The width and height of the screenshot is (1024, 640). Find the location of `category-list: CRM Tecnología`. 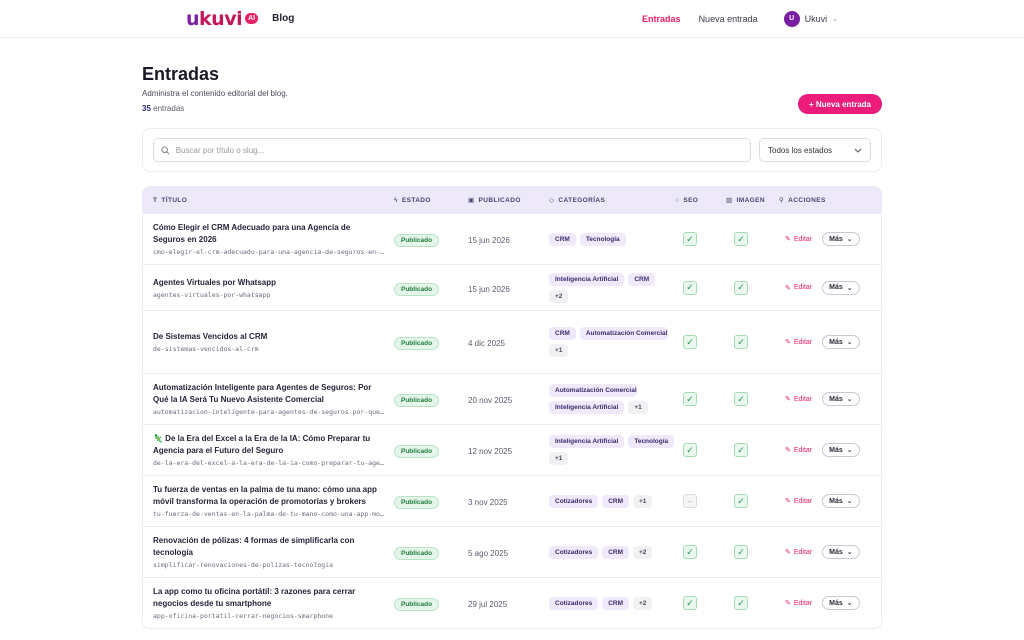

category-list: CRM Tecnología is located at coordinates (612, 239).